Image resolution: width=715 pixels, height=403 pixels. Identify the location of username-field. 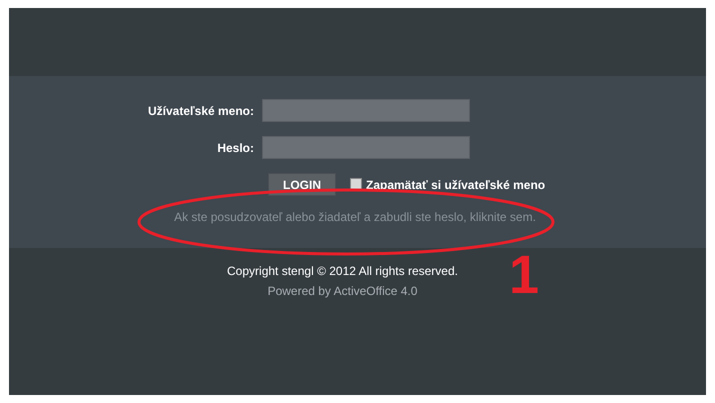
(366, 110).